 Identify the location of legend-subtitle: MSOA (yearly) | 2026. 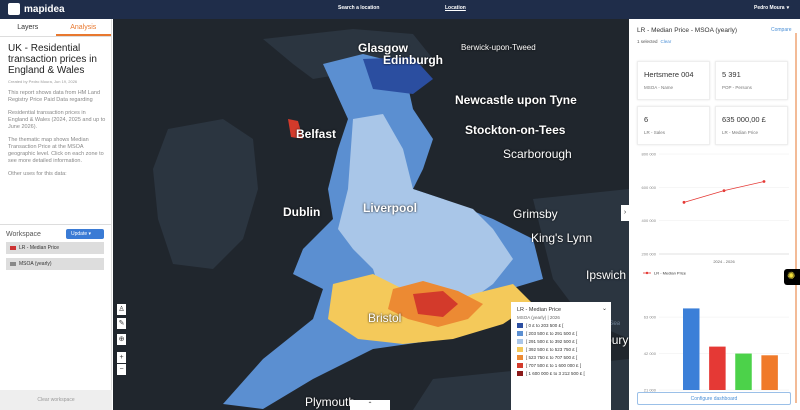
(538, 317).